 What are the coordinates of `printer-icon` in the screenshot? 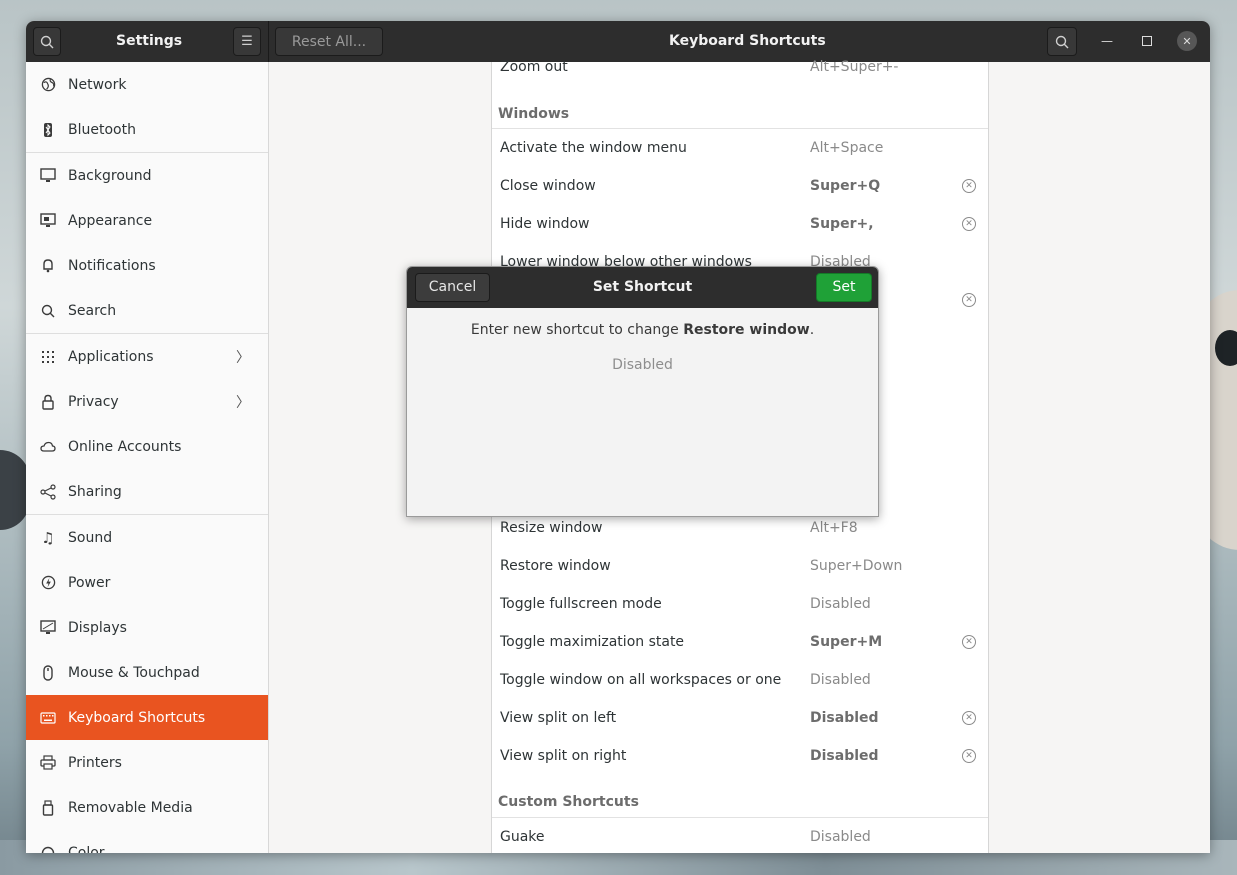 It's located at (48, 763).